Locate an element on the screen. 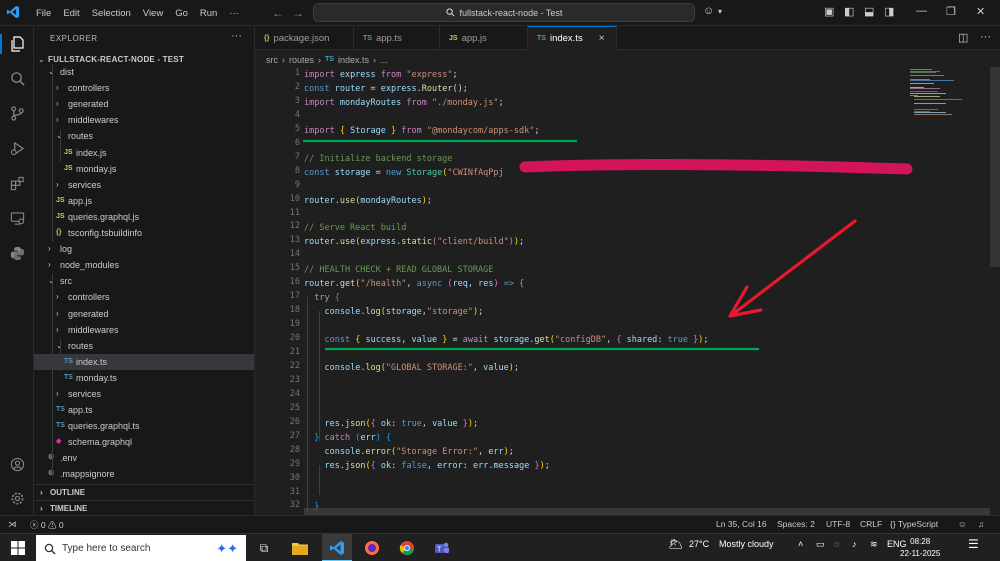 Image resolution: width=1000 pixels, height=561 pixels. chrome-icon is located at coordinates (407, 548).